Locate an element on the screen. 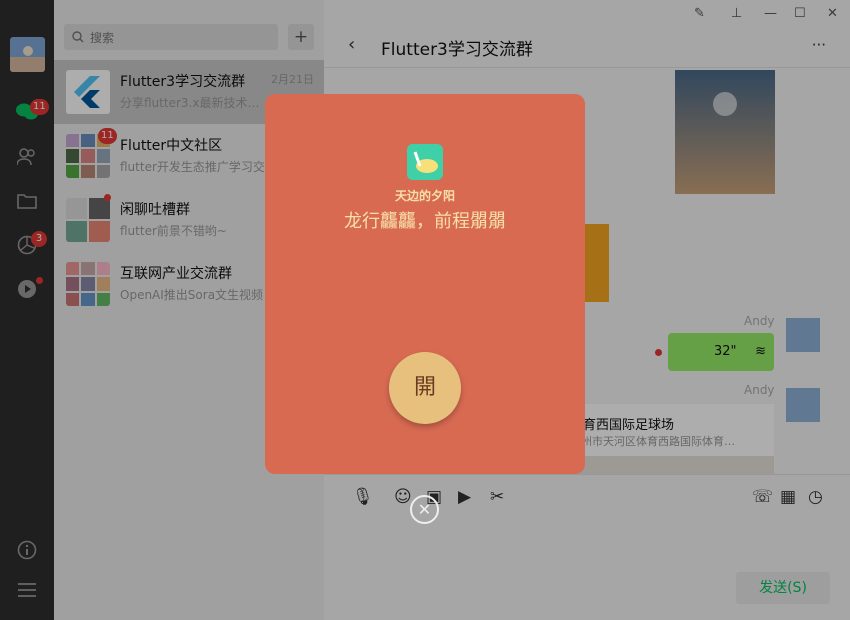  close-button: ✕ is located at coordinates (424, 509).